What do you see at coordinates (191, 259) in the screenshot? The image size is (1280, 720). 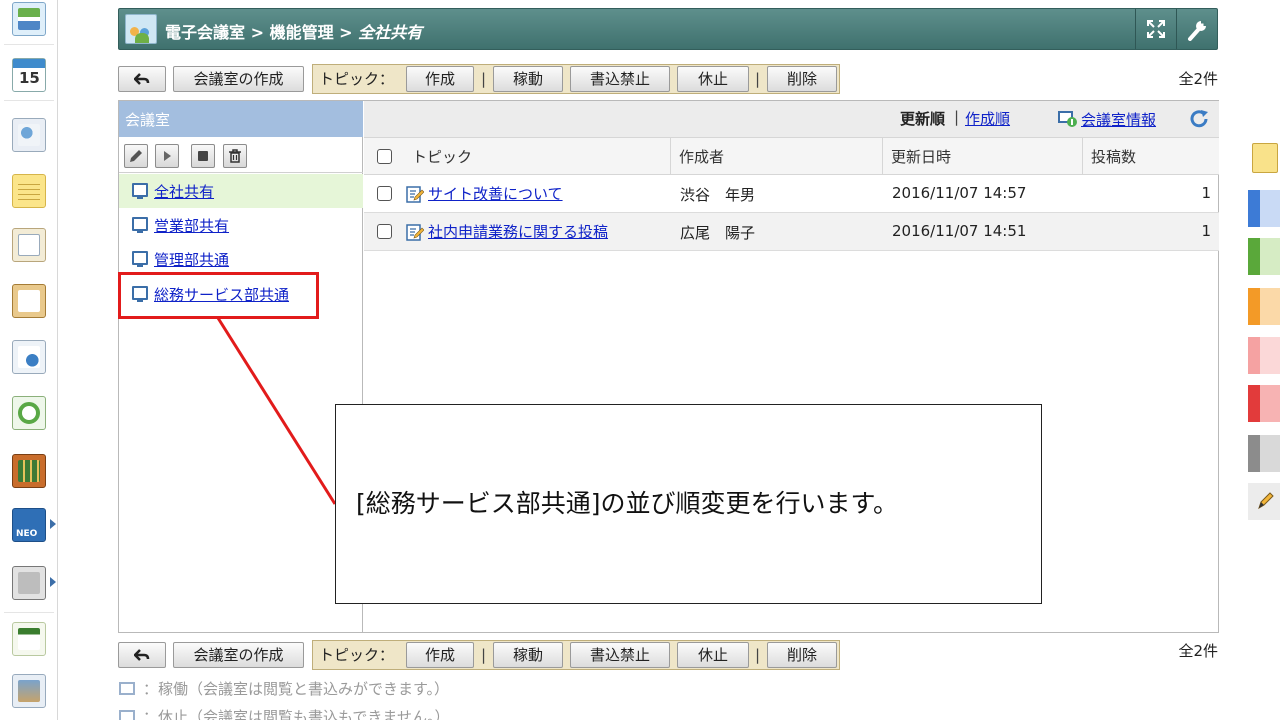 I see `room-label: 管理部共通` at bounding box center [191, 259].